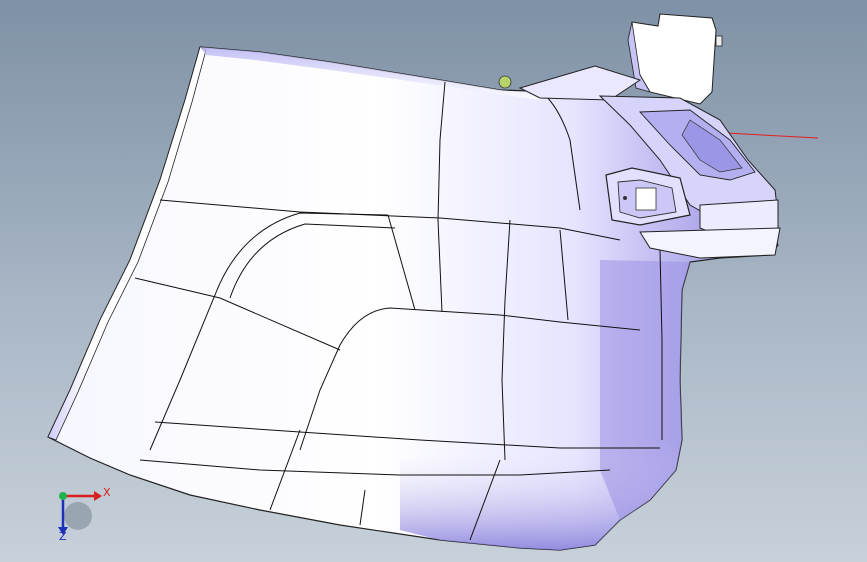 This screenshot has width=867, height=562. Describe the element at coordinates (719, 41) in the screenshot. I see `bracket-pin` at that location.